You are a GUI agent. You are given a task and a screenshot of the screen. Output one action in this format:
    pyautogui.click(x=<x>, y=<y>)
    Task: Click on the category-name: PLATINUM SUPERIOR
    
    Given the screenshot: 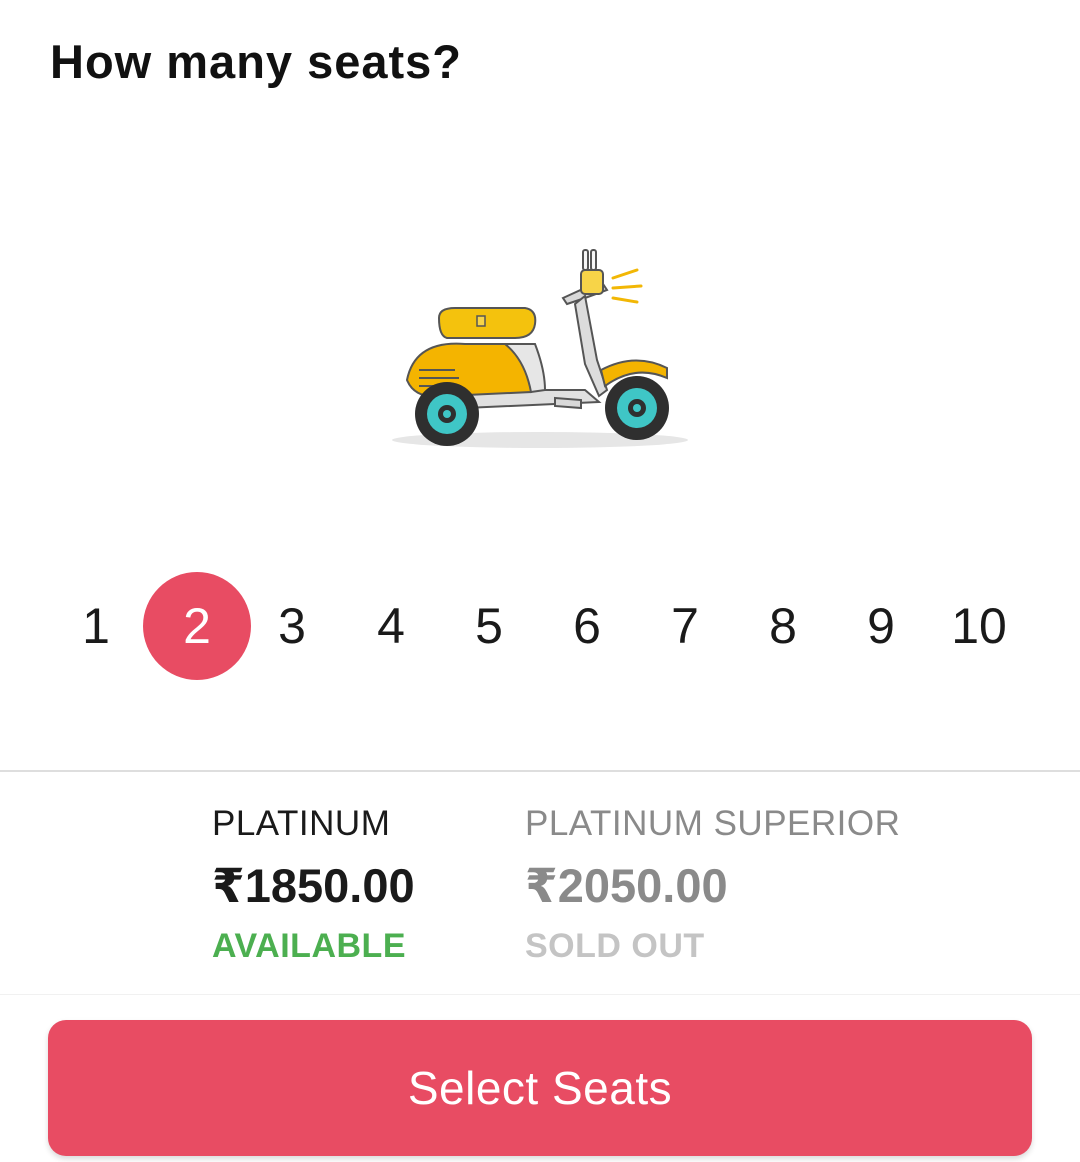 What is the action you would take?
    pyautogui.click(x=713, y=823)
    